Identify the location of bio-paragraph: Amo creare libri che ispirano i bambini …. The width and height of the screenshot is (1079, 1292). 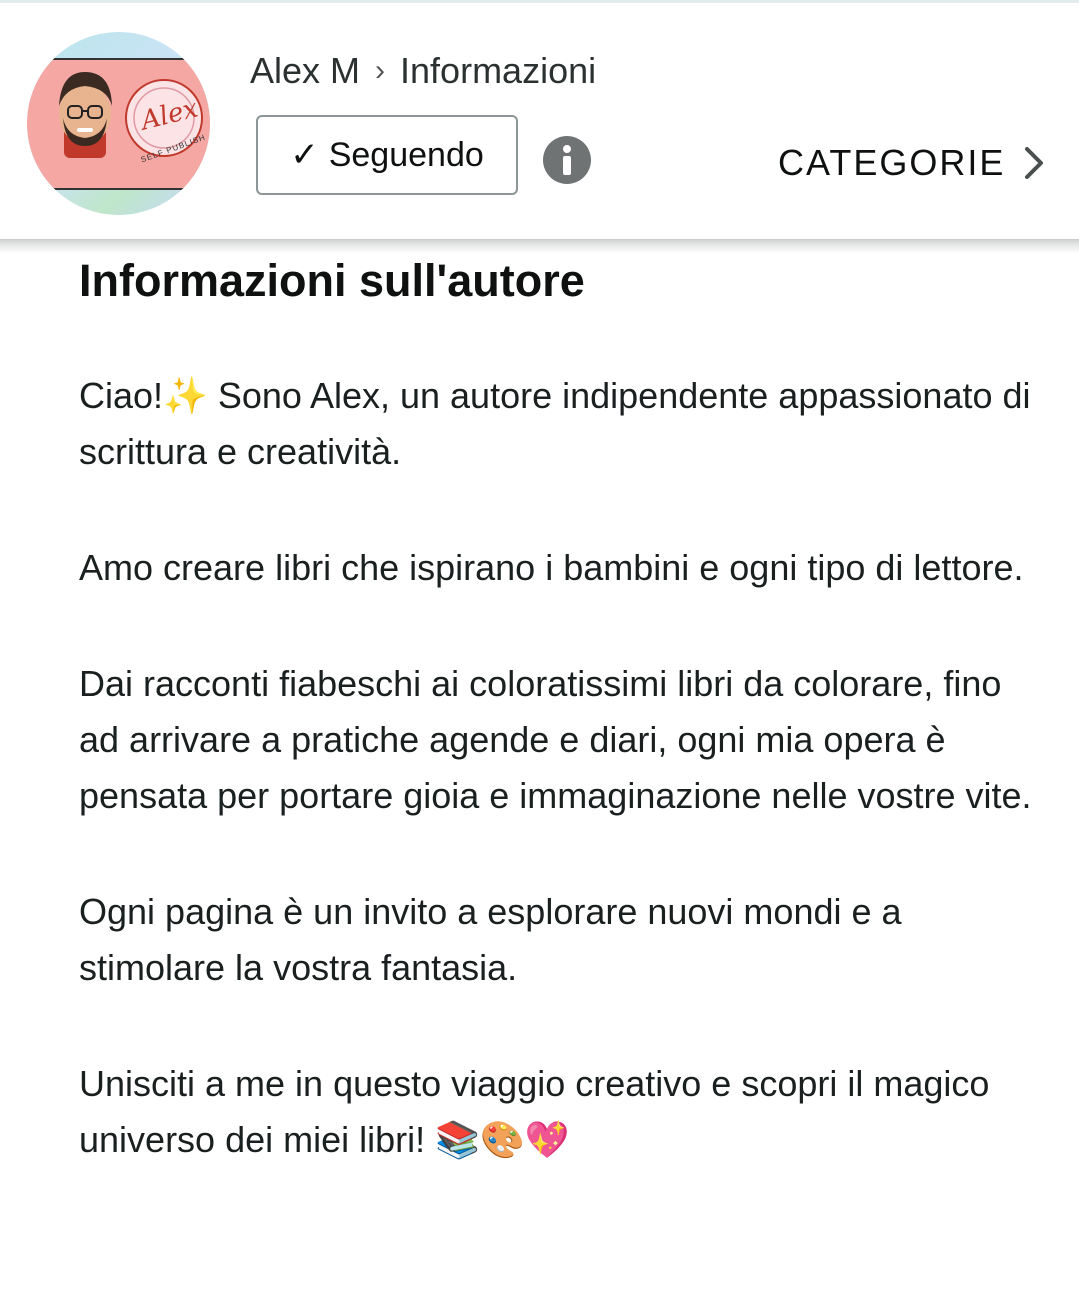
(551, 567).